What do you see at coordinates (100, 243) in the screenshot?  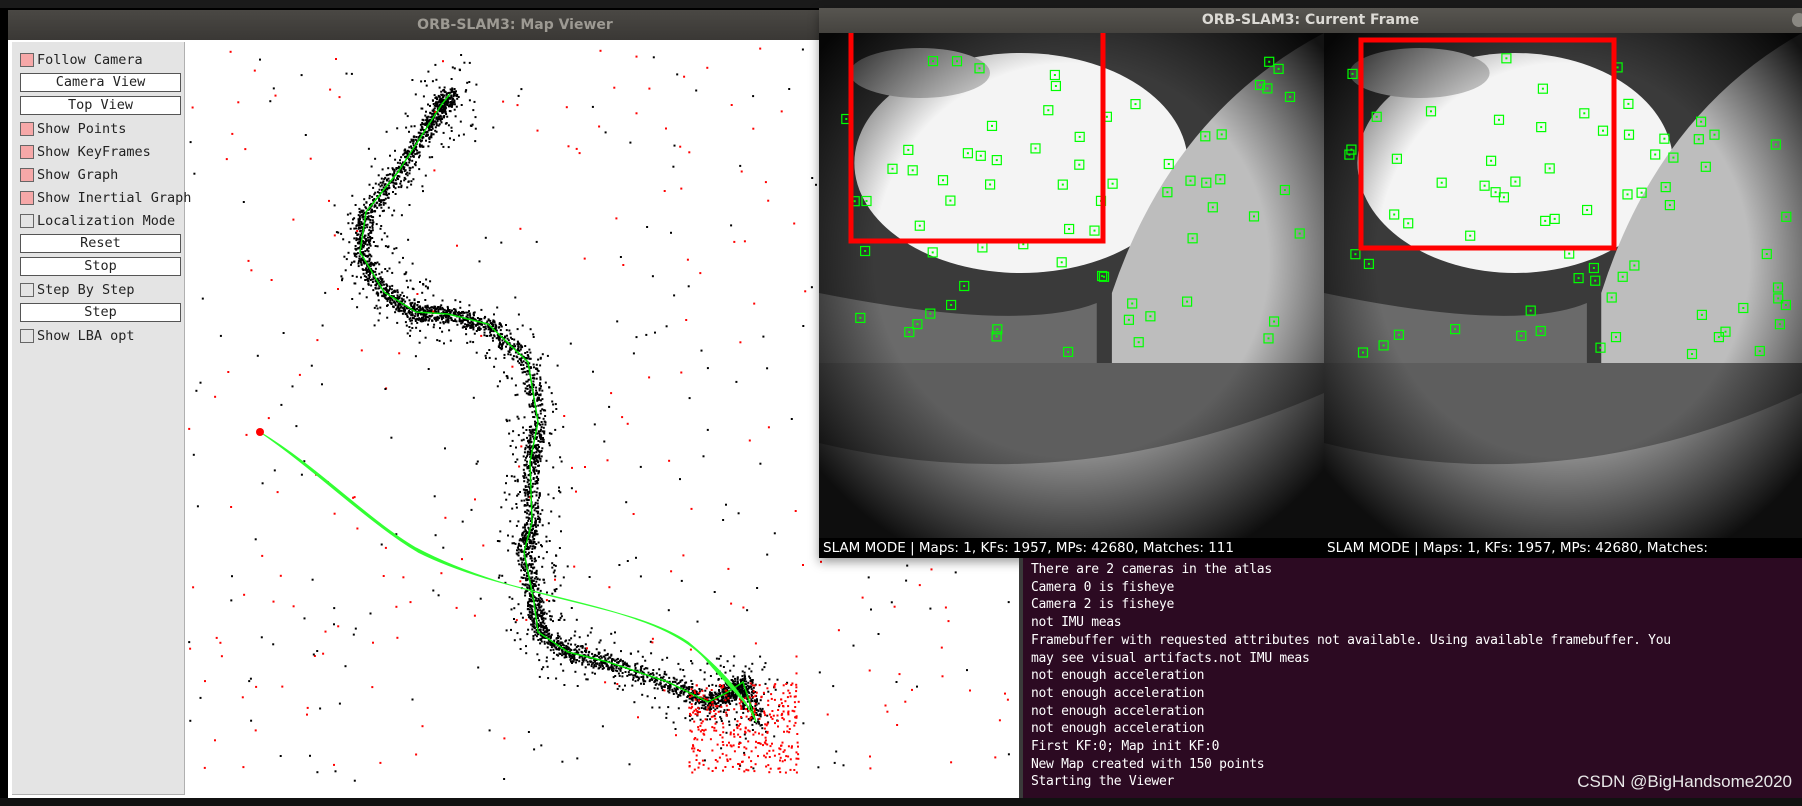 I see `reset-button: Reset` at bounding box center [100, 243].